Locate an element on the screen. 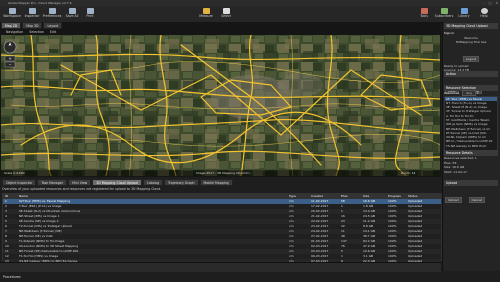 The image size is (500, 282). map-scale: Scale 1:4,000 is located at coordinates (14, 173).